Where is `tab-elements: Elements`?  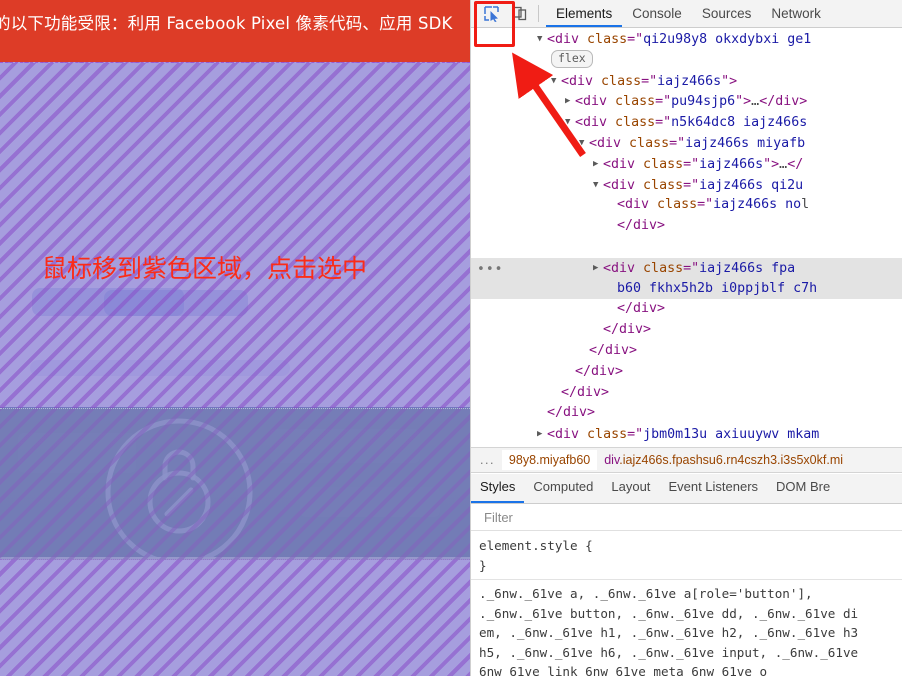 tab-elements: Elements is located at coordinates (584, 13).